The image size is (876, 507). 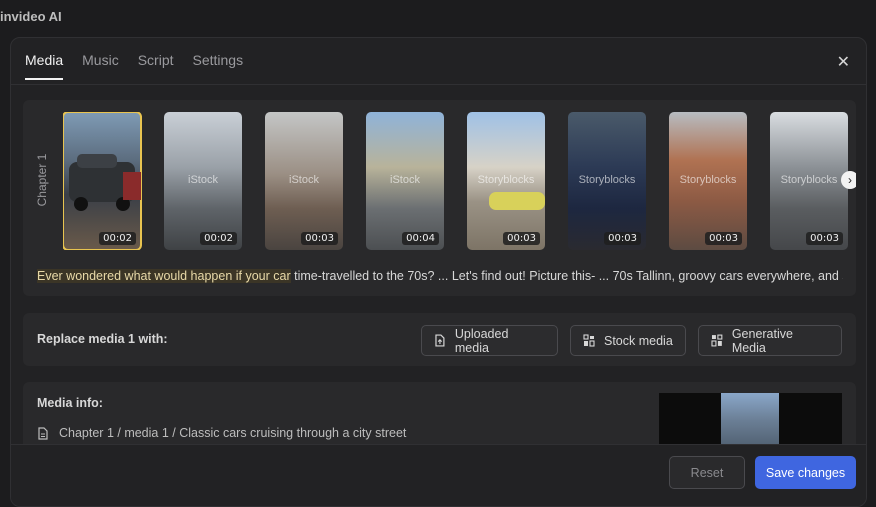 I want to click on chapter-label: Chapter 1, so click(x=43, y=183).